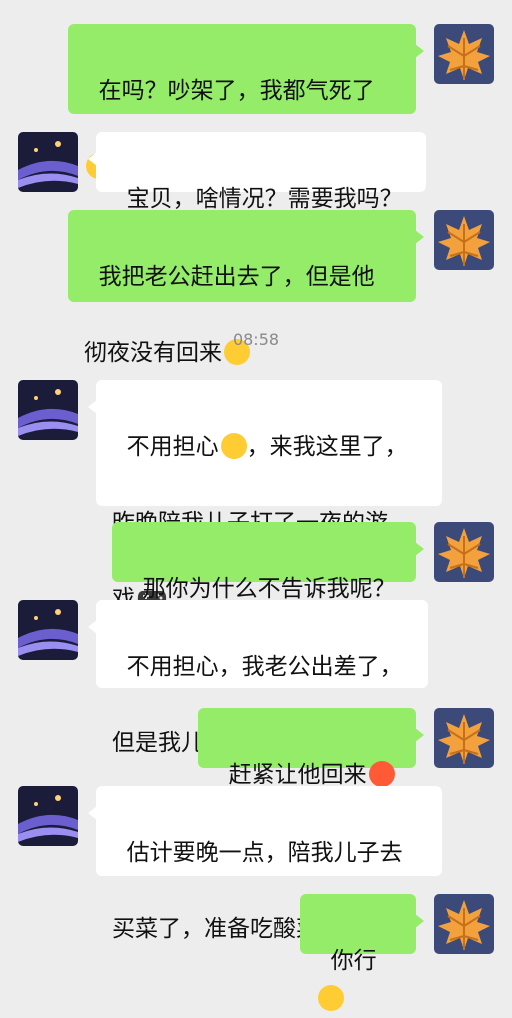 The image size is (512, 1018). Describe the element at coordinates (264, 199) in the screenshot. I see `message-text: 宝贝，啥情况？需要我吗？` at that location.